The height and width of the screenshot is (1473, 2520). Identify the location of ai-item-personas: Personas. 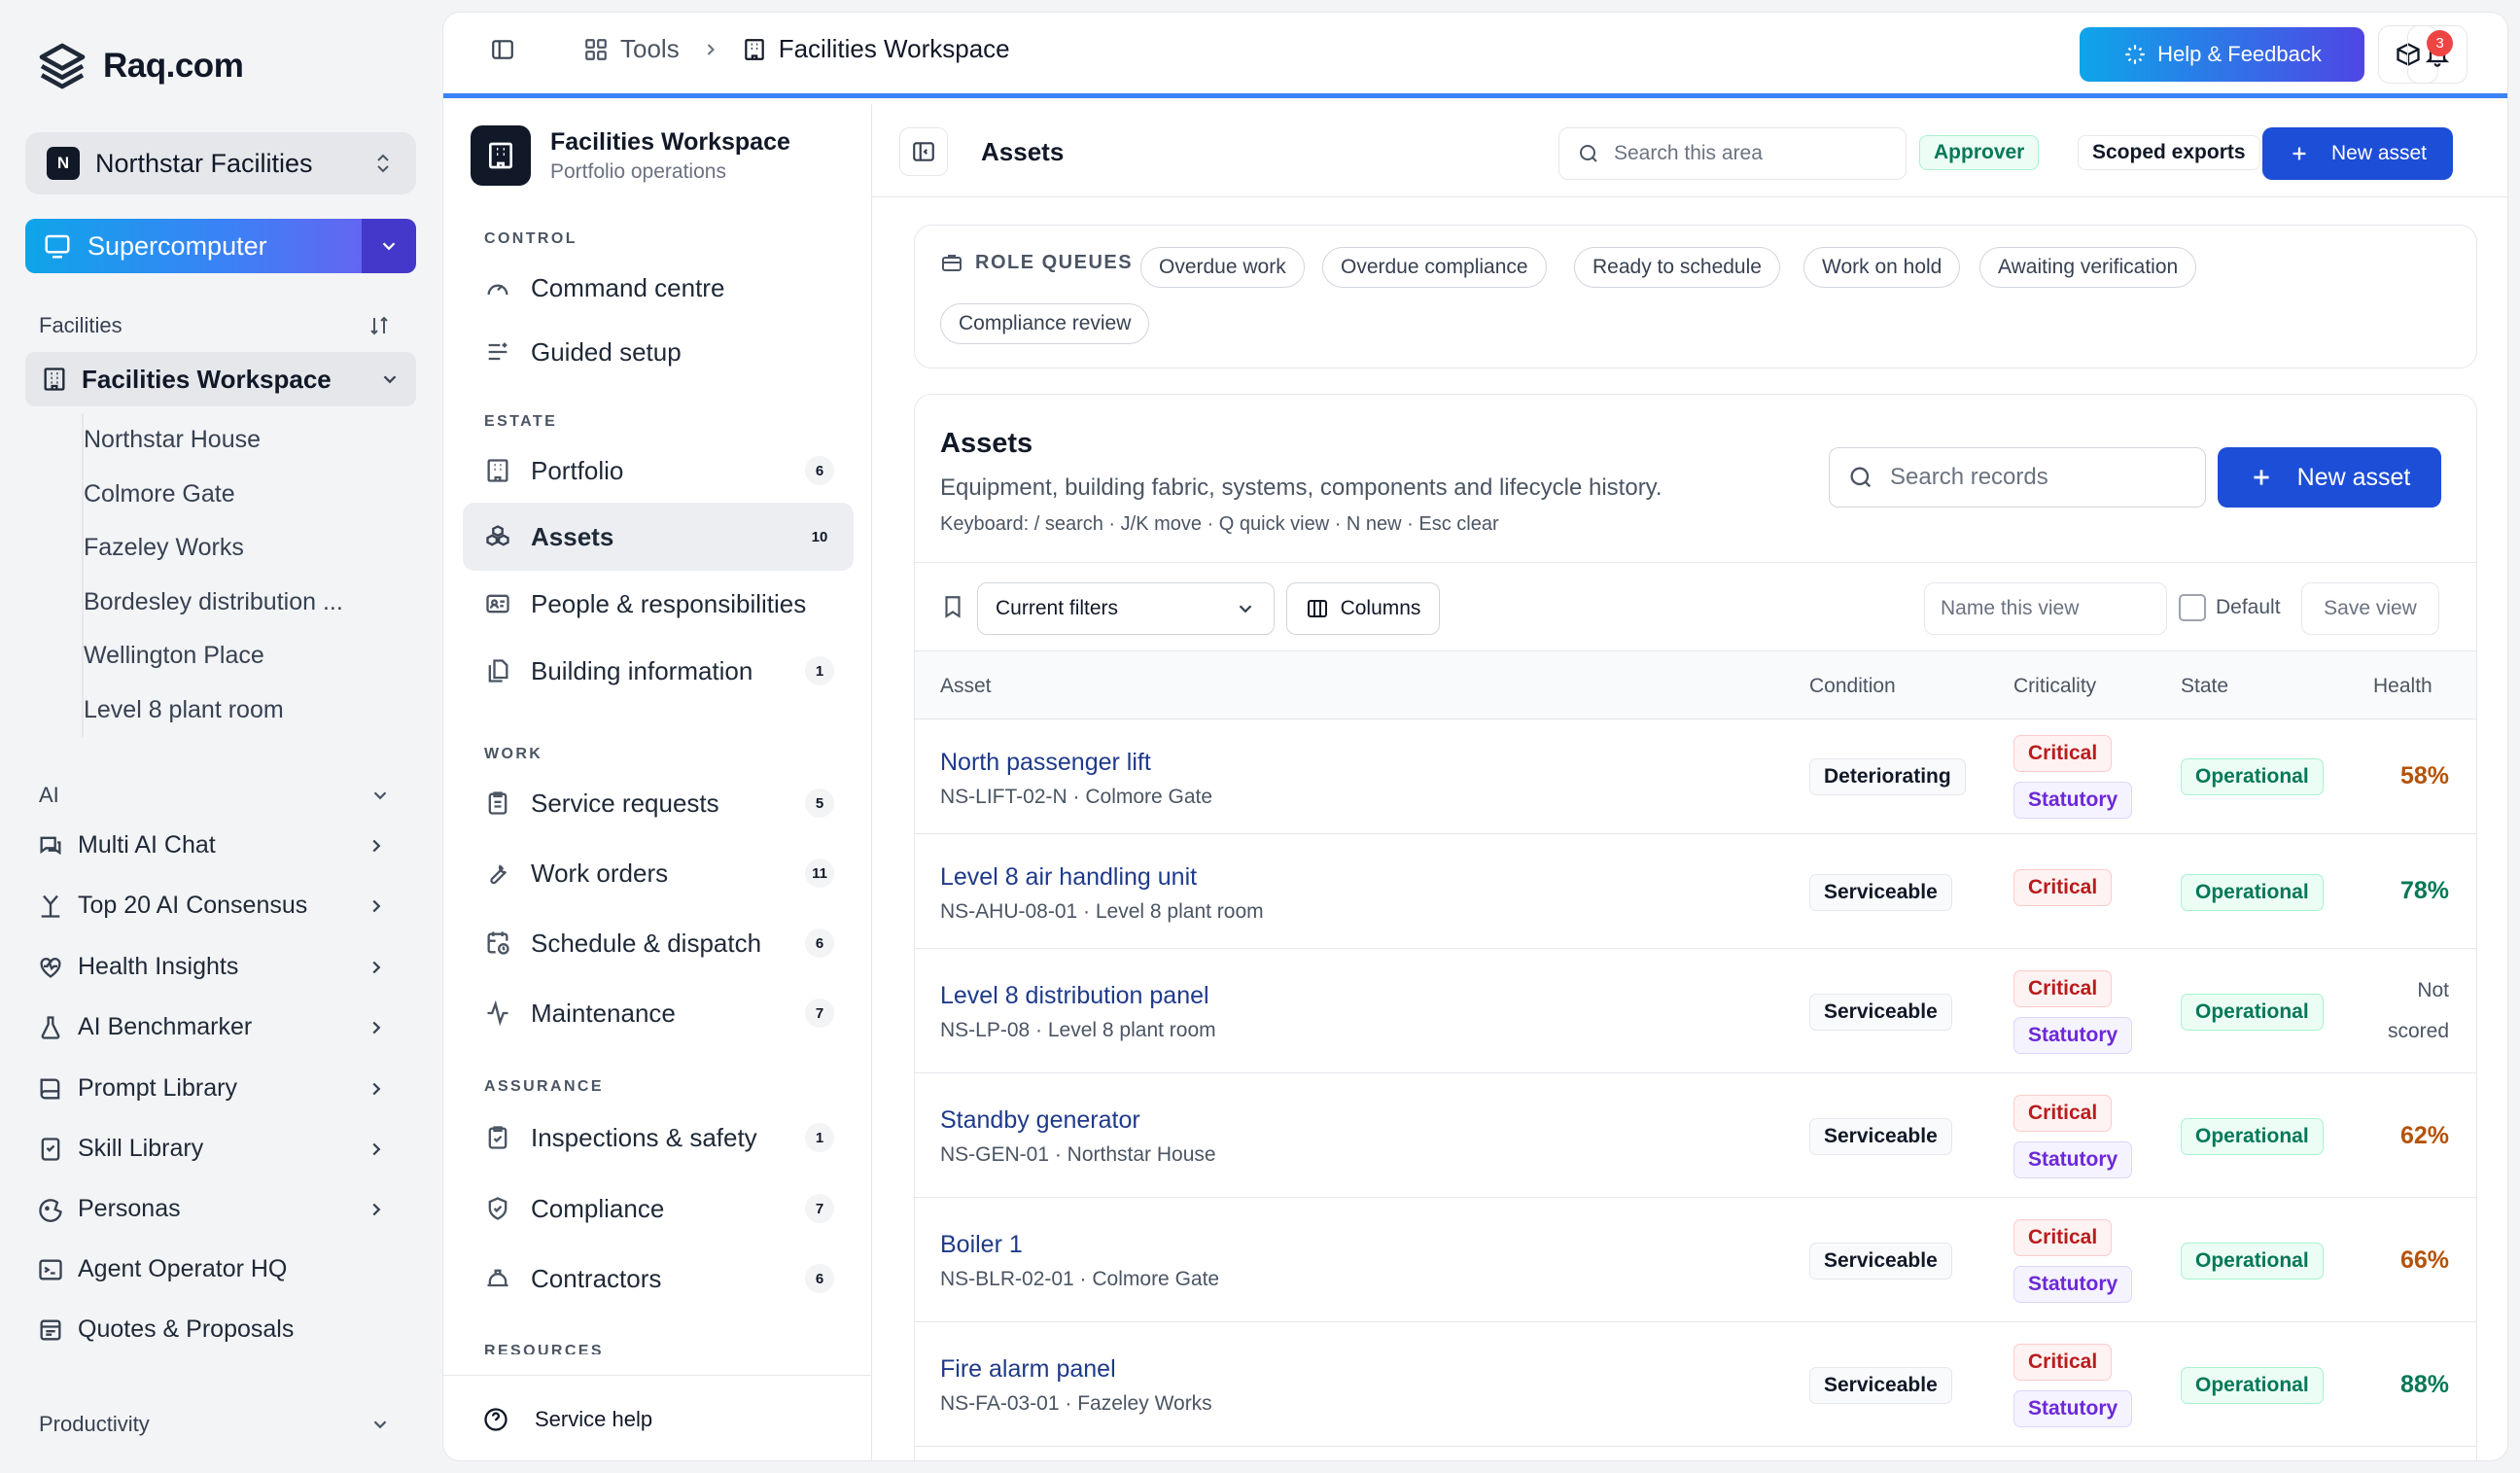
(212, 1209).